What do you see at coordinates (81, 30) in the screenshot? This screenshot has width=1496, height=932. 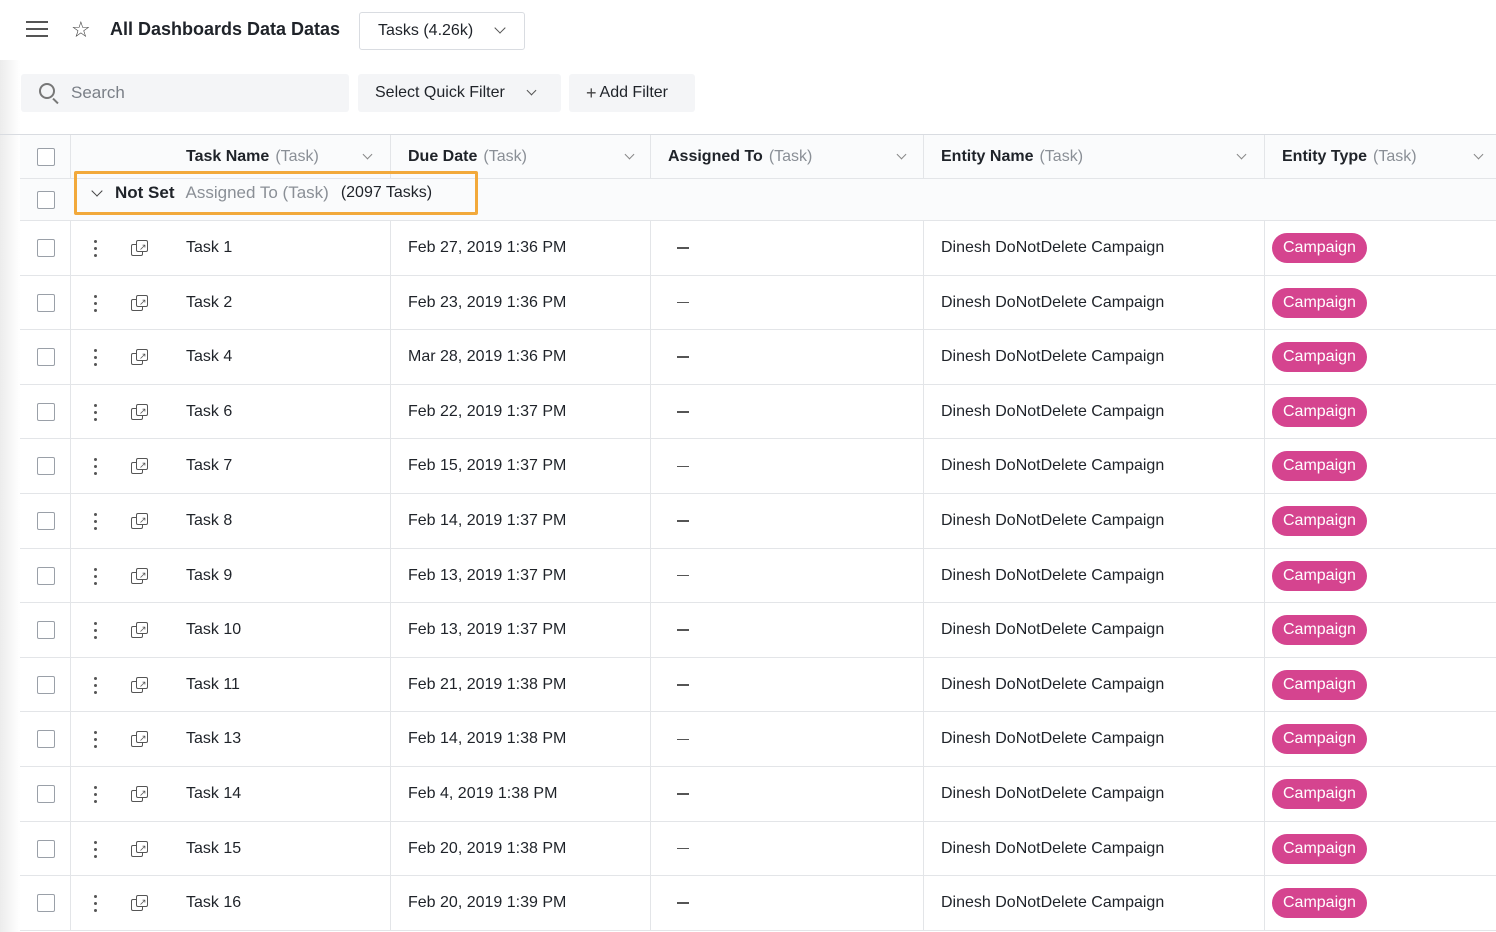 I see `star-icon: ☆` at bounding box center [81, 30].